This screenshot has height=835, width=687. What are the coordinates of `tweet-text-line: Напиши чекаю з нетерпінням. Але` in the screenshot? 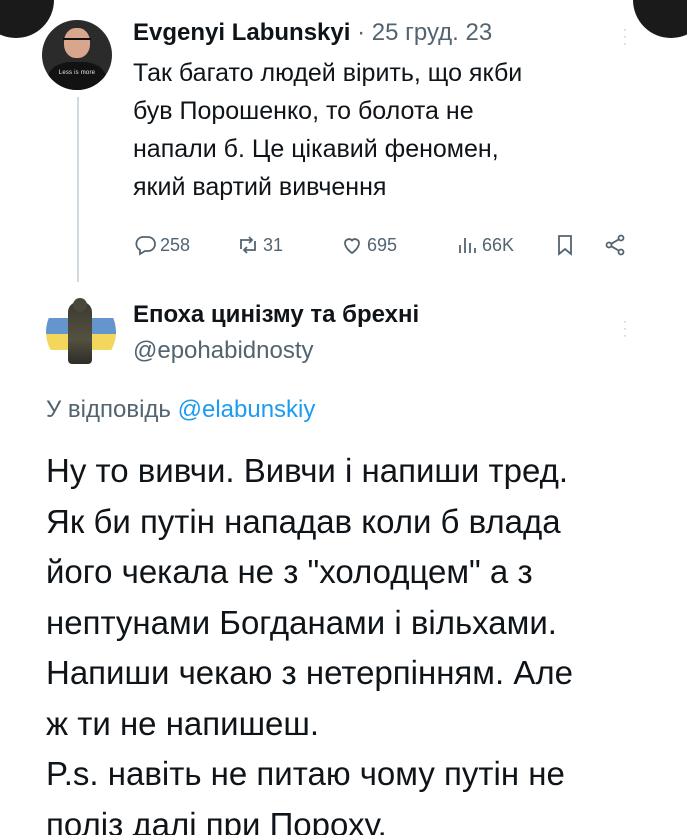 It's located at (309, 672).